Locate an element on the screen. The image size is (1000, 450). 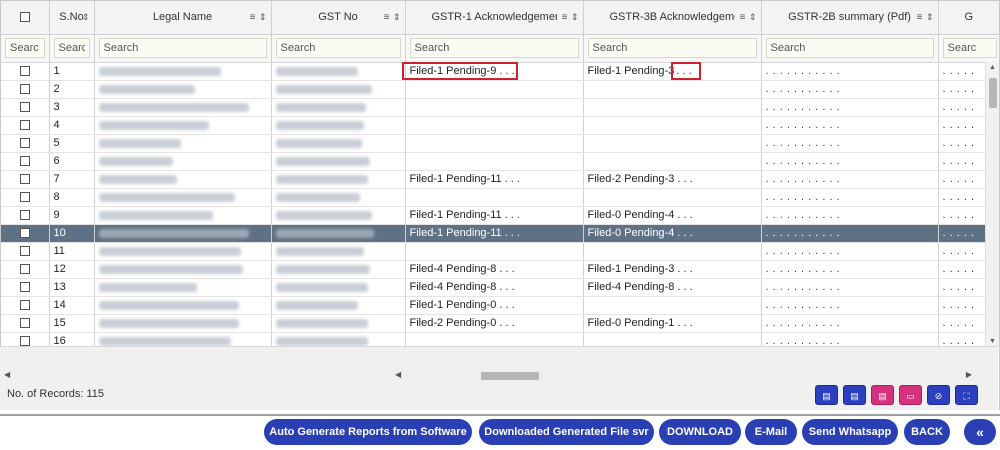
column-header-next: G is located at coordinates (968, 18).